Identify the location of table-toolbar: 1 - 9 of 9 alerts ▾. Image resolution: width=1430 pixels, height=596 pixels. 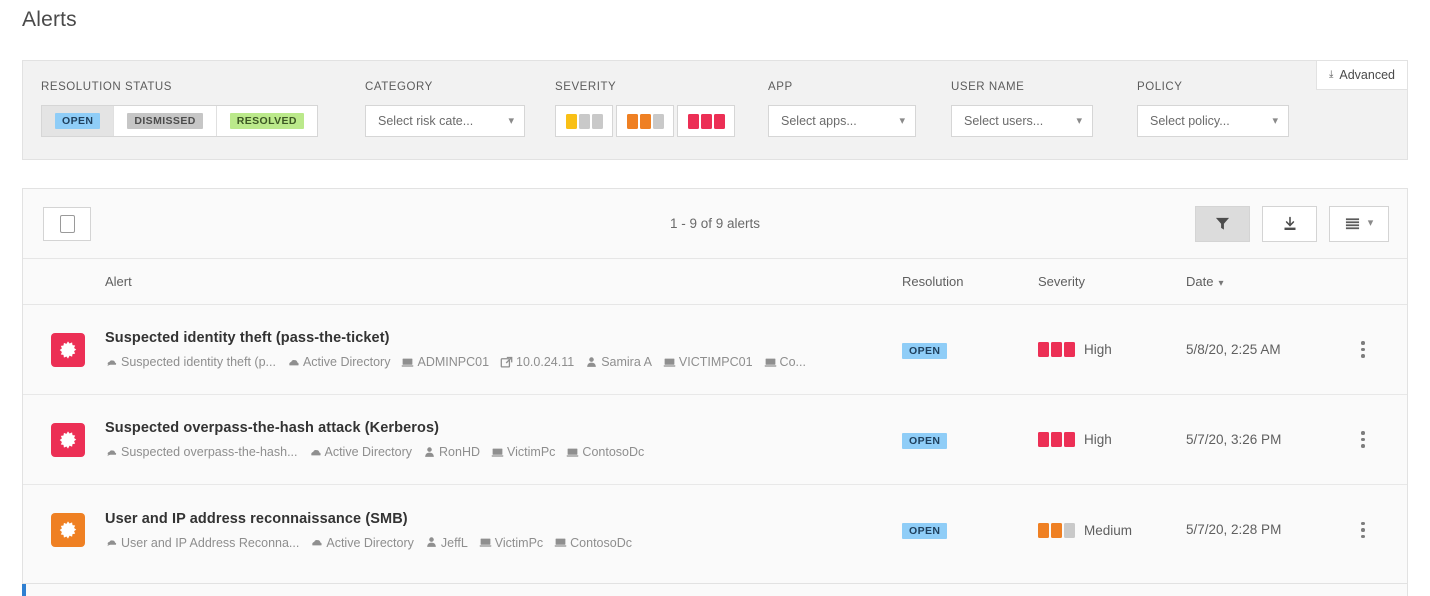
(715, 224).